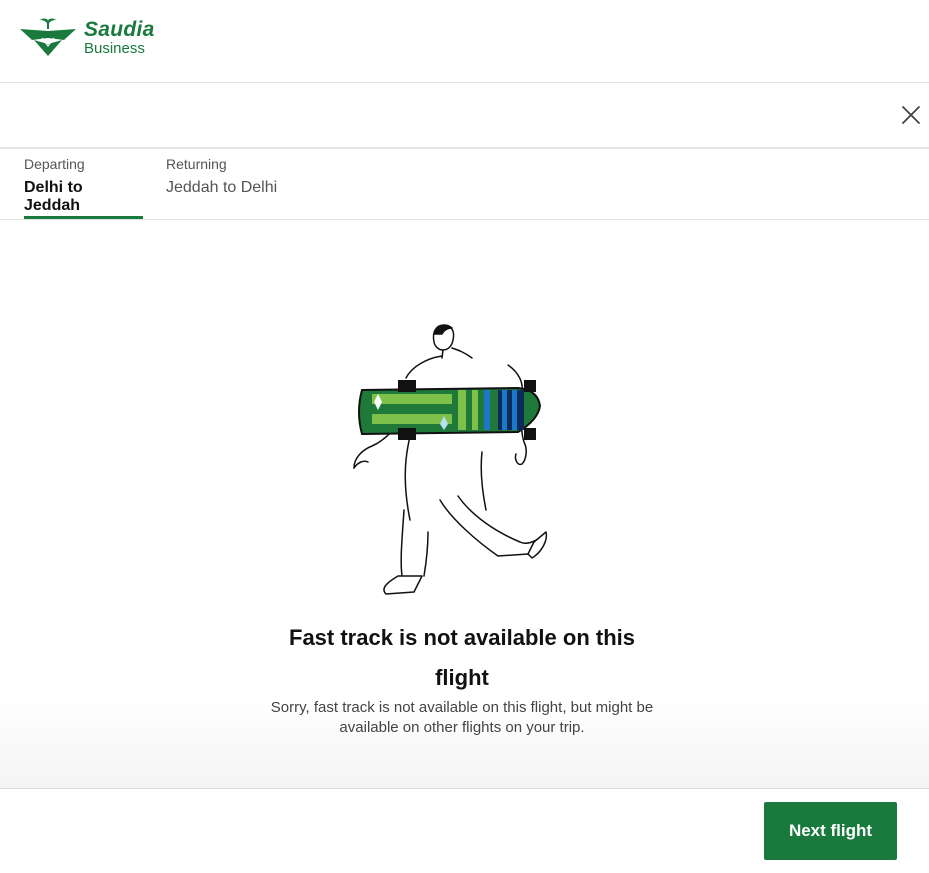 The image size is (929, 873). Describe the element at coordinates (114, 48) in the screenshot. I see `brand-sub: Business` at that location.